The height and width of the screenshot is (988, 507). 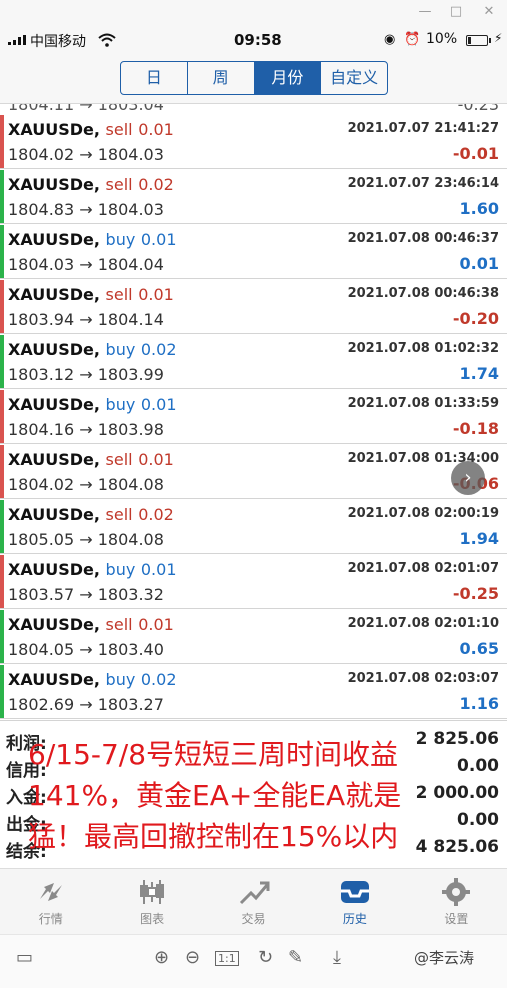 What do you see at coordinates (92, 239) in the screenshot?
I see `trade-symbol: XAUUSDe, buy 0.01` at bounding box center [92, 239].